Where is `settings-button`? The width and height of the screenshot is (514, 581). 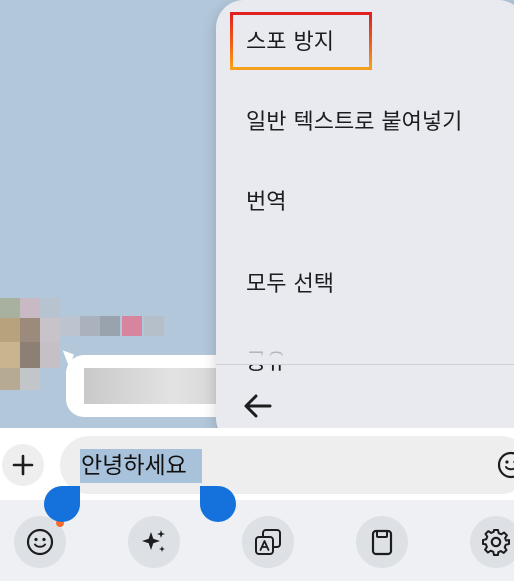
settings-button is located at coordinates (492, 542).